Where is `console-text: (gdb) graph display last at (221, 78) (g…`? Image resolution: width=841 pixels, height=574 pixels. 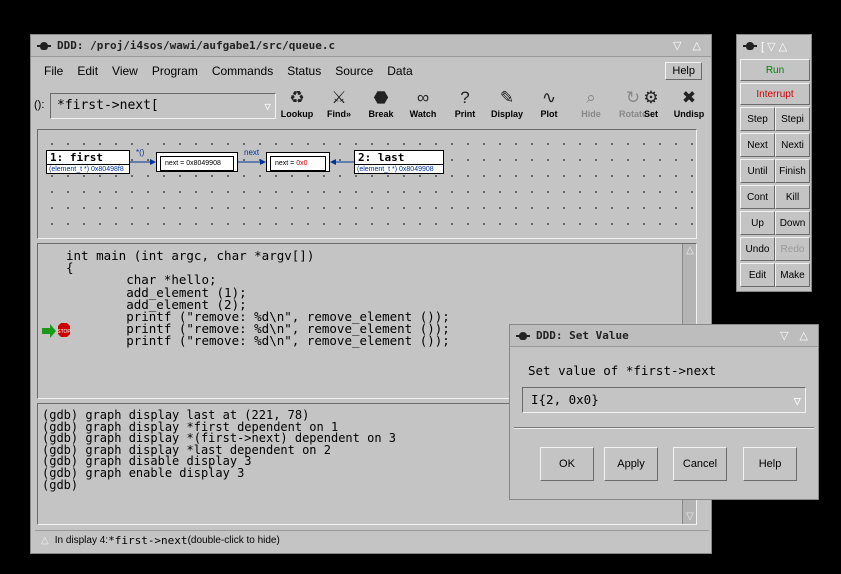
console-text: (gdb) graph display last at (221, 78) (g… is located at coordinates (219, 450).